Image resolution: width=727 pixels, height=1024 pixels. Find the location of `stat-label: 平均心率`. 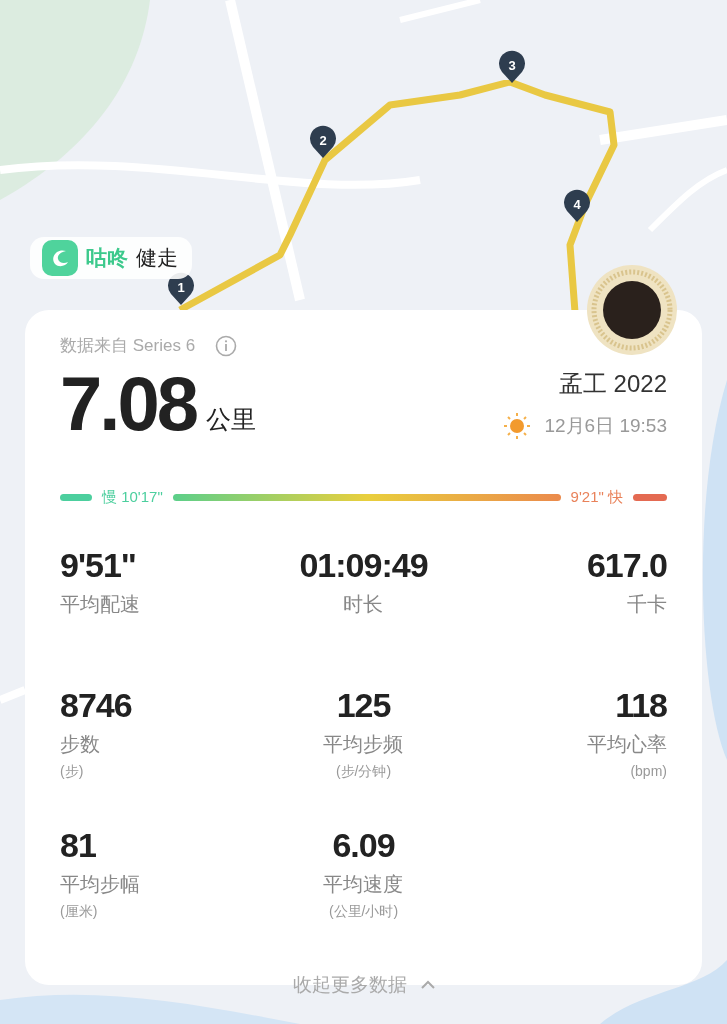

stat-label: 平均心率 is located at coordinates (627, 744).